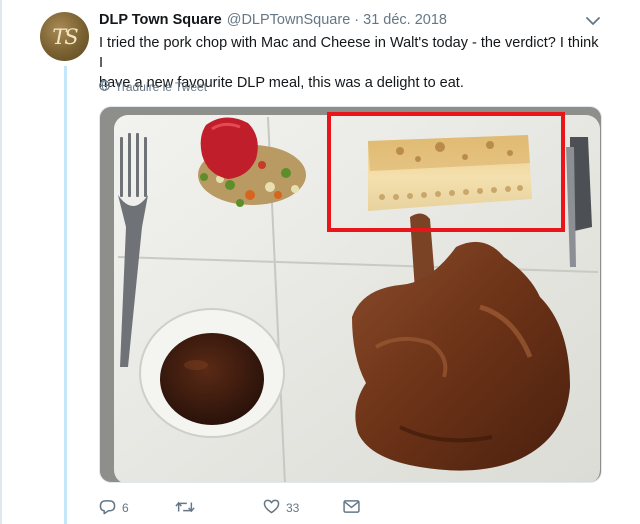 Image resolution: width=640 pixels, height=524 pixels. What do you see at coordinates (212, 373) in the screenshot?
I see `sauce-ramekin` at bounding box center [212, 373].